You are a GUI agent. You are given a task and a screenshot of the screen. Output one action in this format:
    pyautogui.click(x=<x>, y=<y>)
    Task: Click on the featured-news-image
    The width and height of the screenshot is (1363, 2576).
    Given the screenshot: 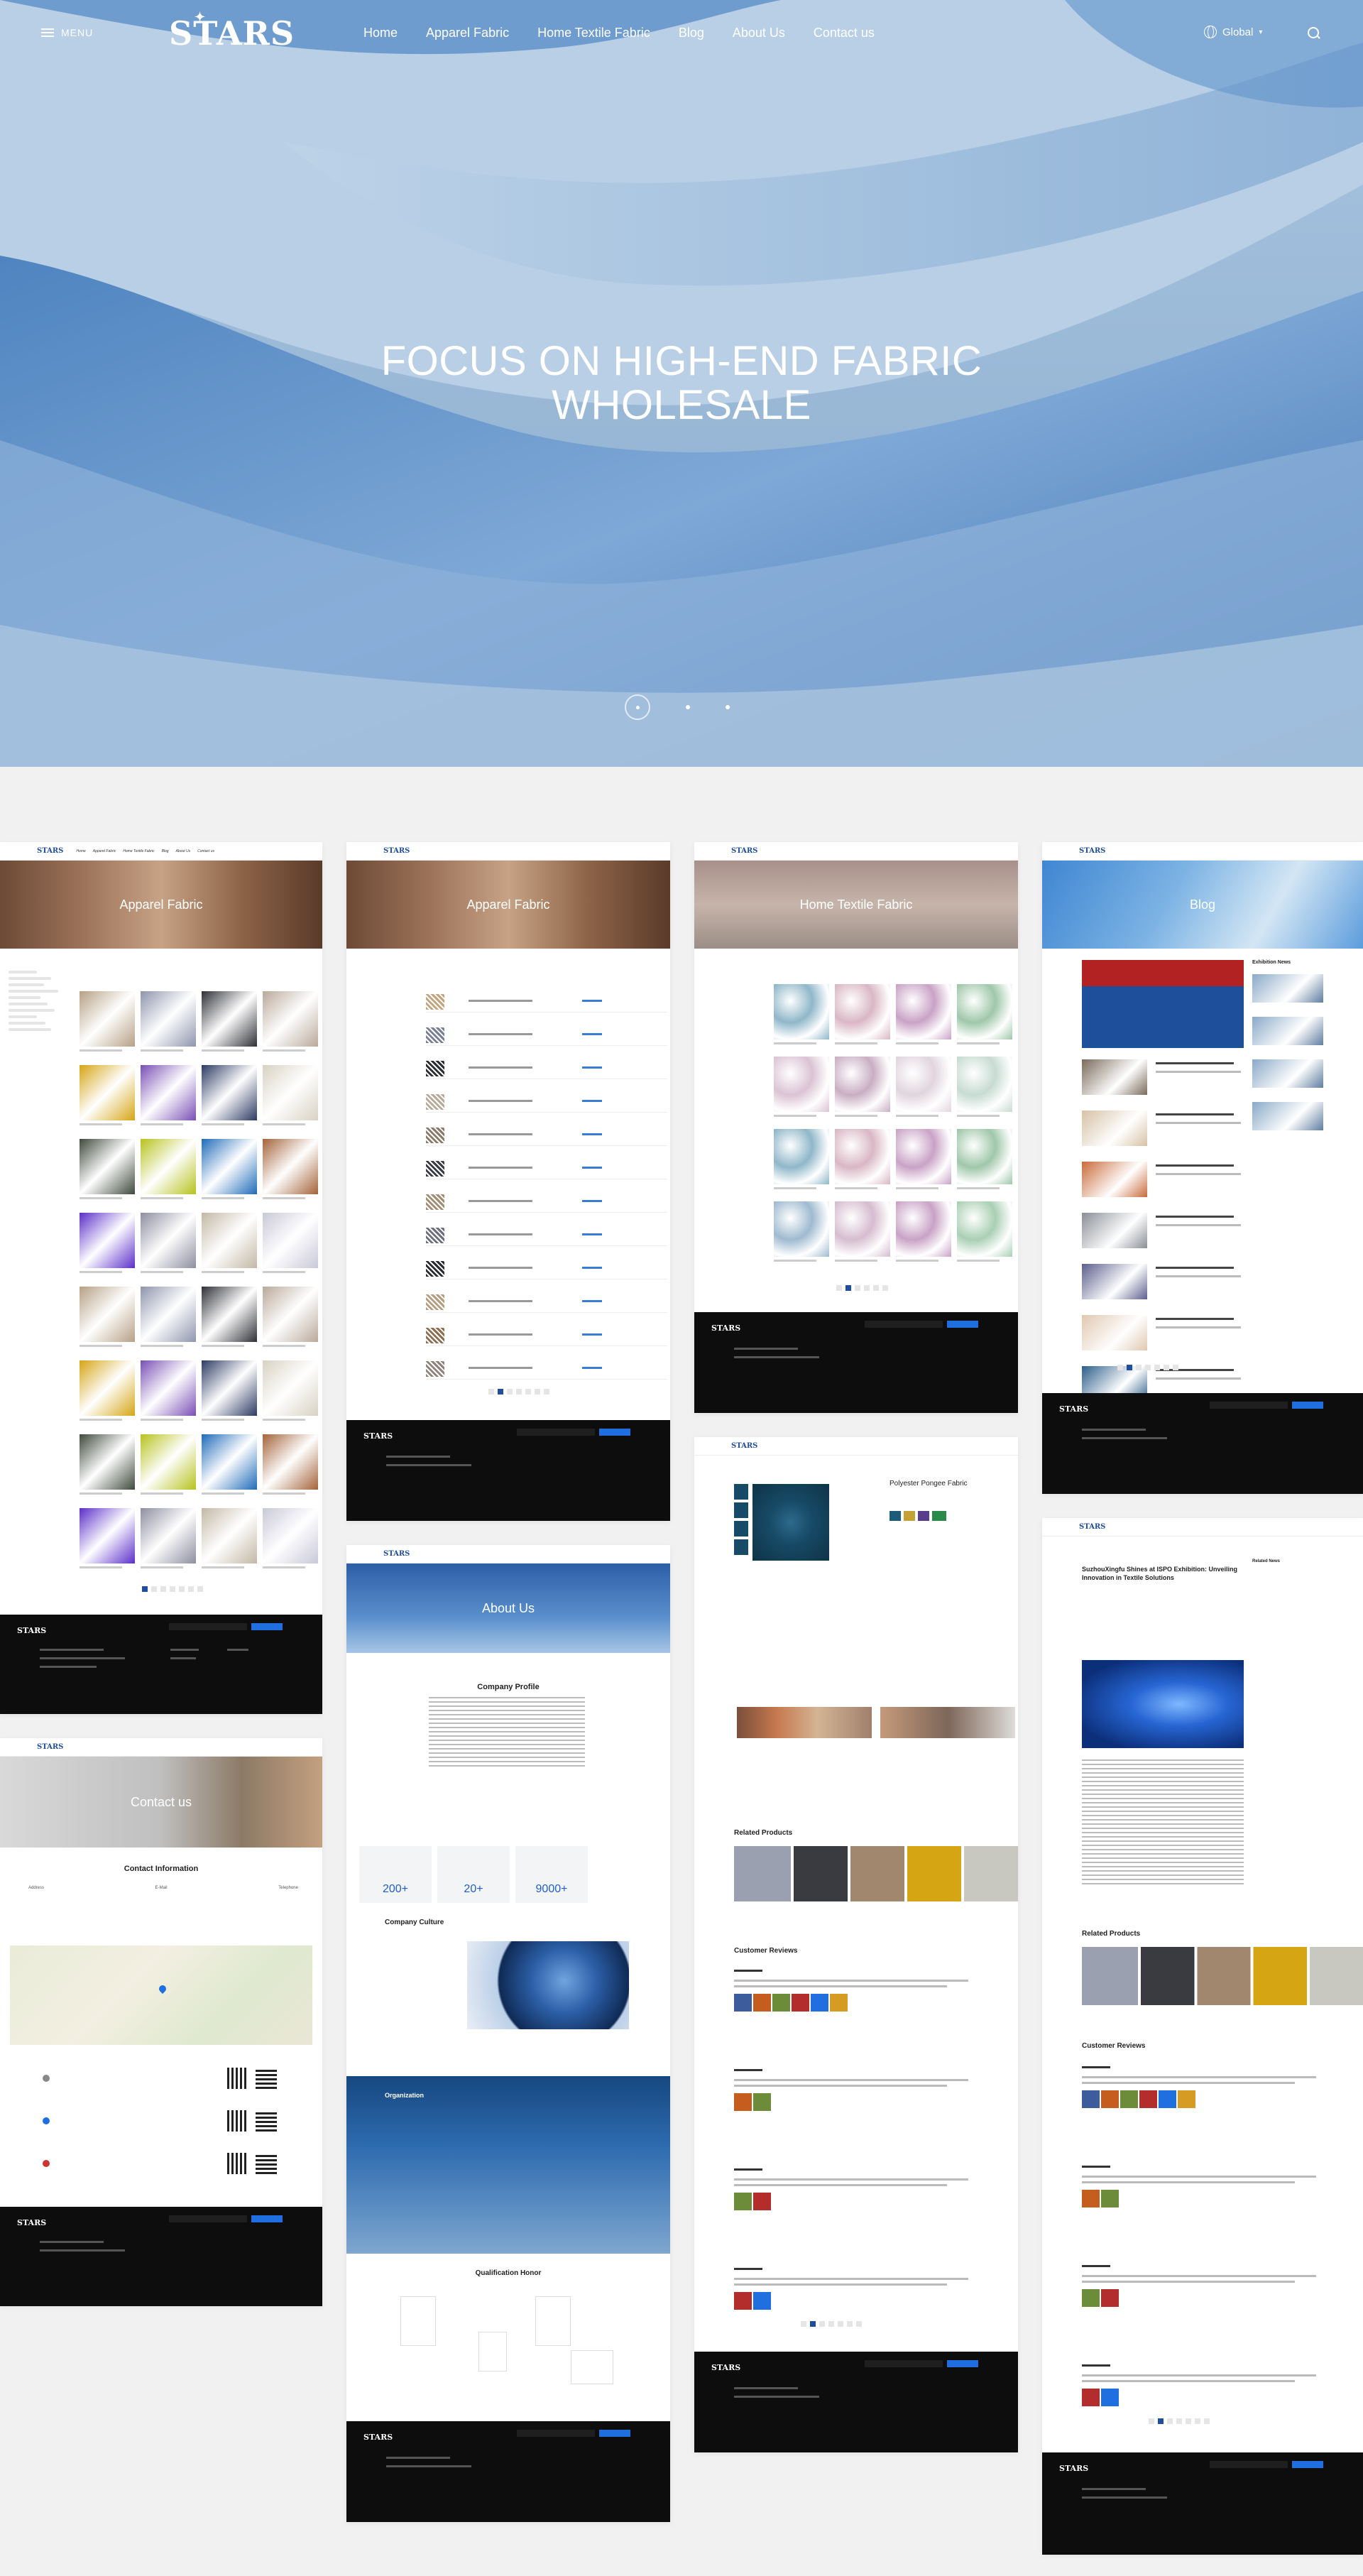 What is the action you would take?
    pyautogui.click(x=1163, y=1004)
    